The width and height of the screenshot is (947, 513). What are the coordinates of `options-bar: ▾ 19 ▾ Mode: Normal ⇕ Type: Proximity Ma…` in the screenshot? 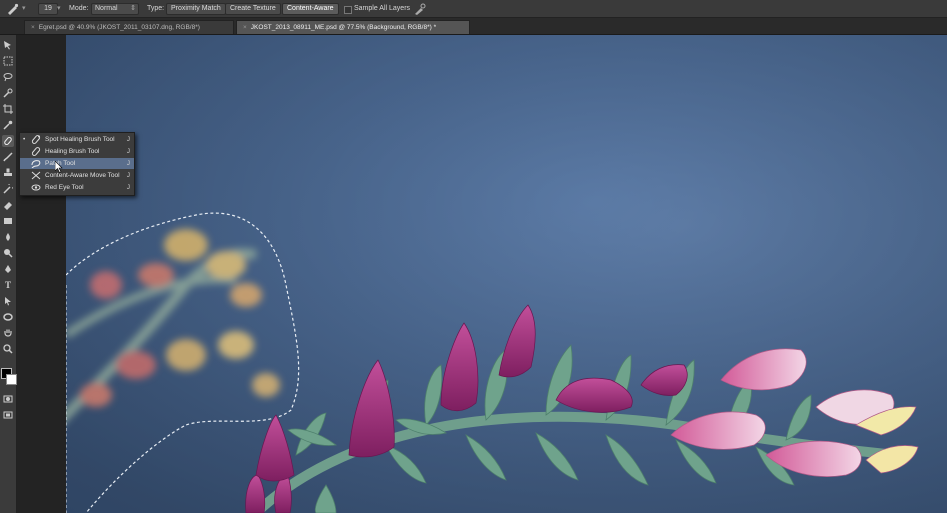 It's located at (473, 9).